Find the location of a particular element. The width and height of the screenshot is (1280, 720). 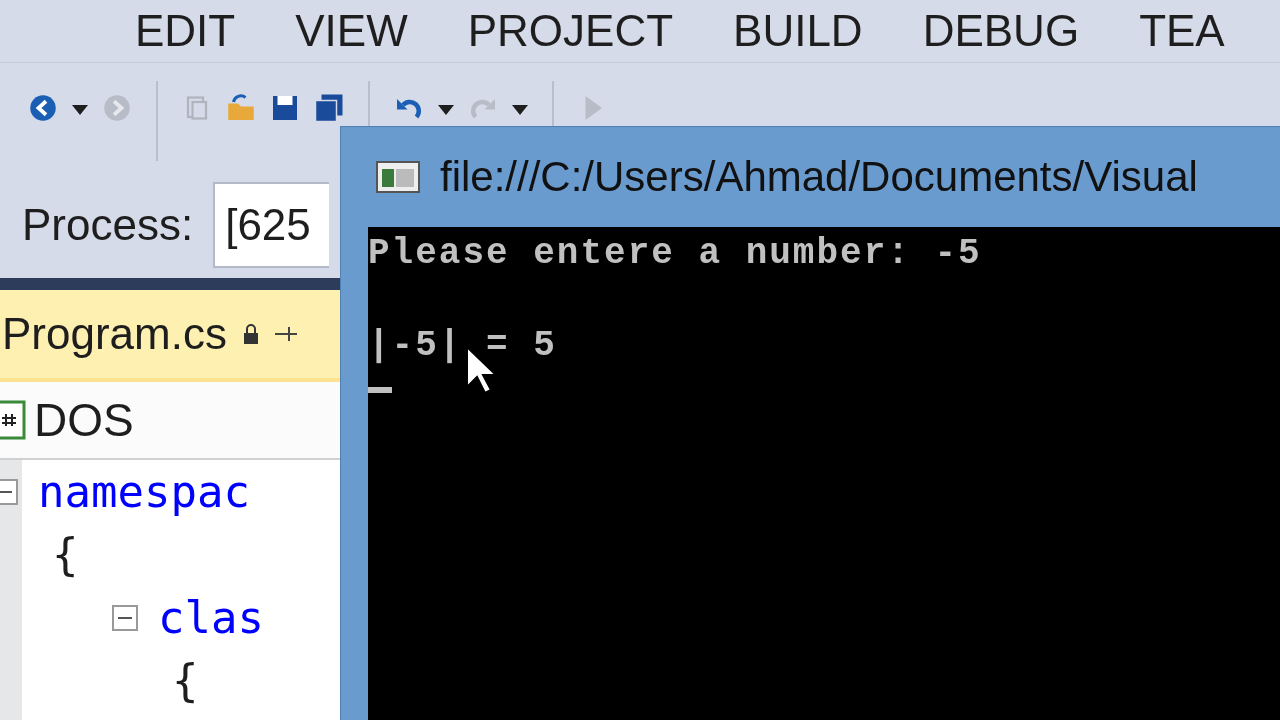

console-output: |-5| = 5 is located at coordinates (463, 346).